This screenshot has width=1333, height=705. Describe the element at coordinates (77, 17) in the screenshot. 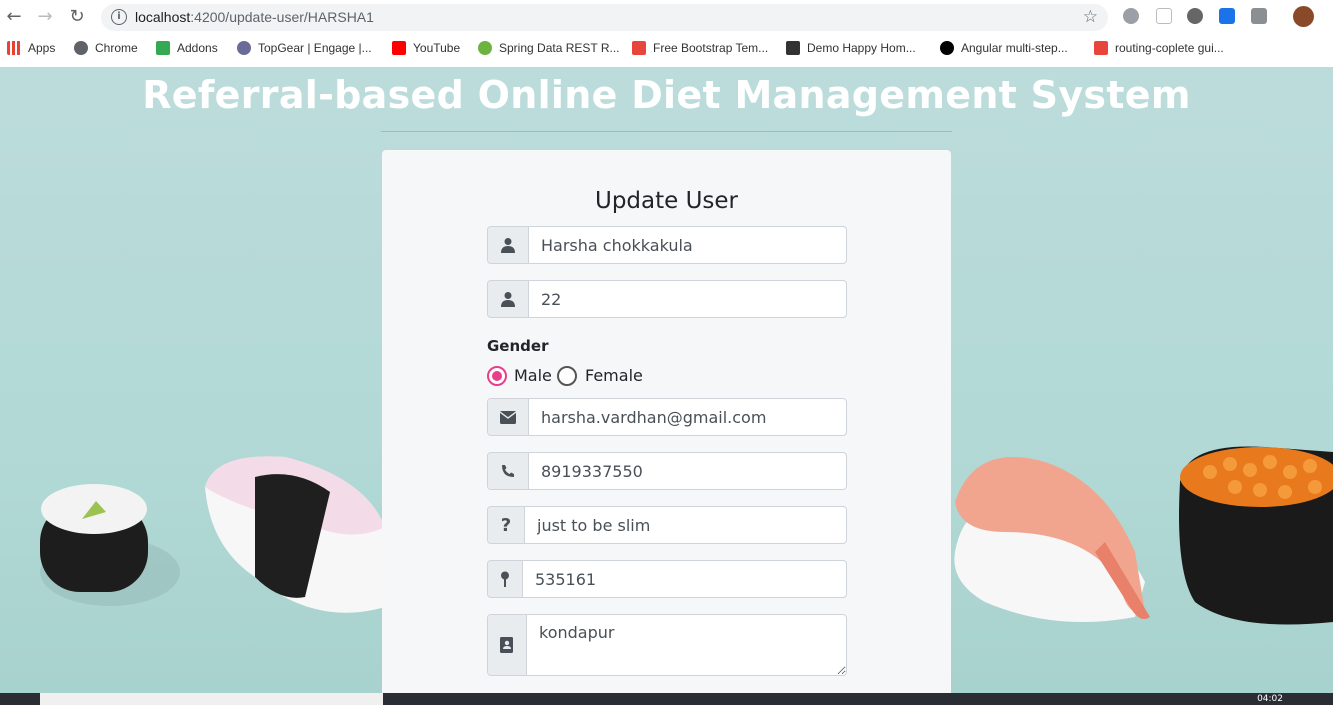

I see `reload-icon: ↻` at that location.